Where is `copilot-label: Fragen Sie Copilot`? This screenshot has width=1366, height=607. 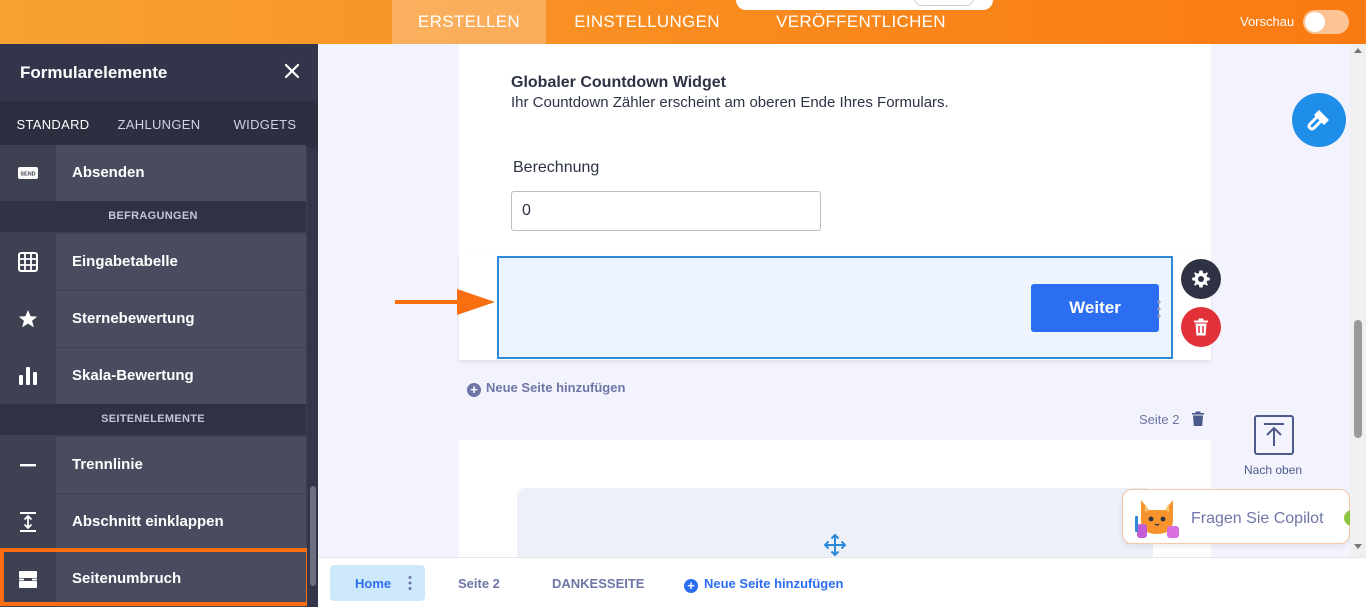 copilot-label: Fragen Sie Copilot is located at coordinates (1257, 518).